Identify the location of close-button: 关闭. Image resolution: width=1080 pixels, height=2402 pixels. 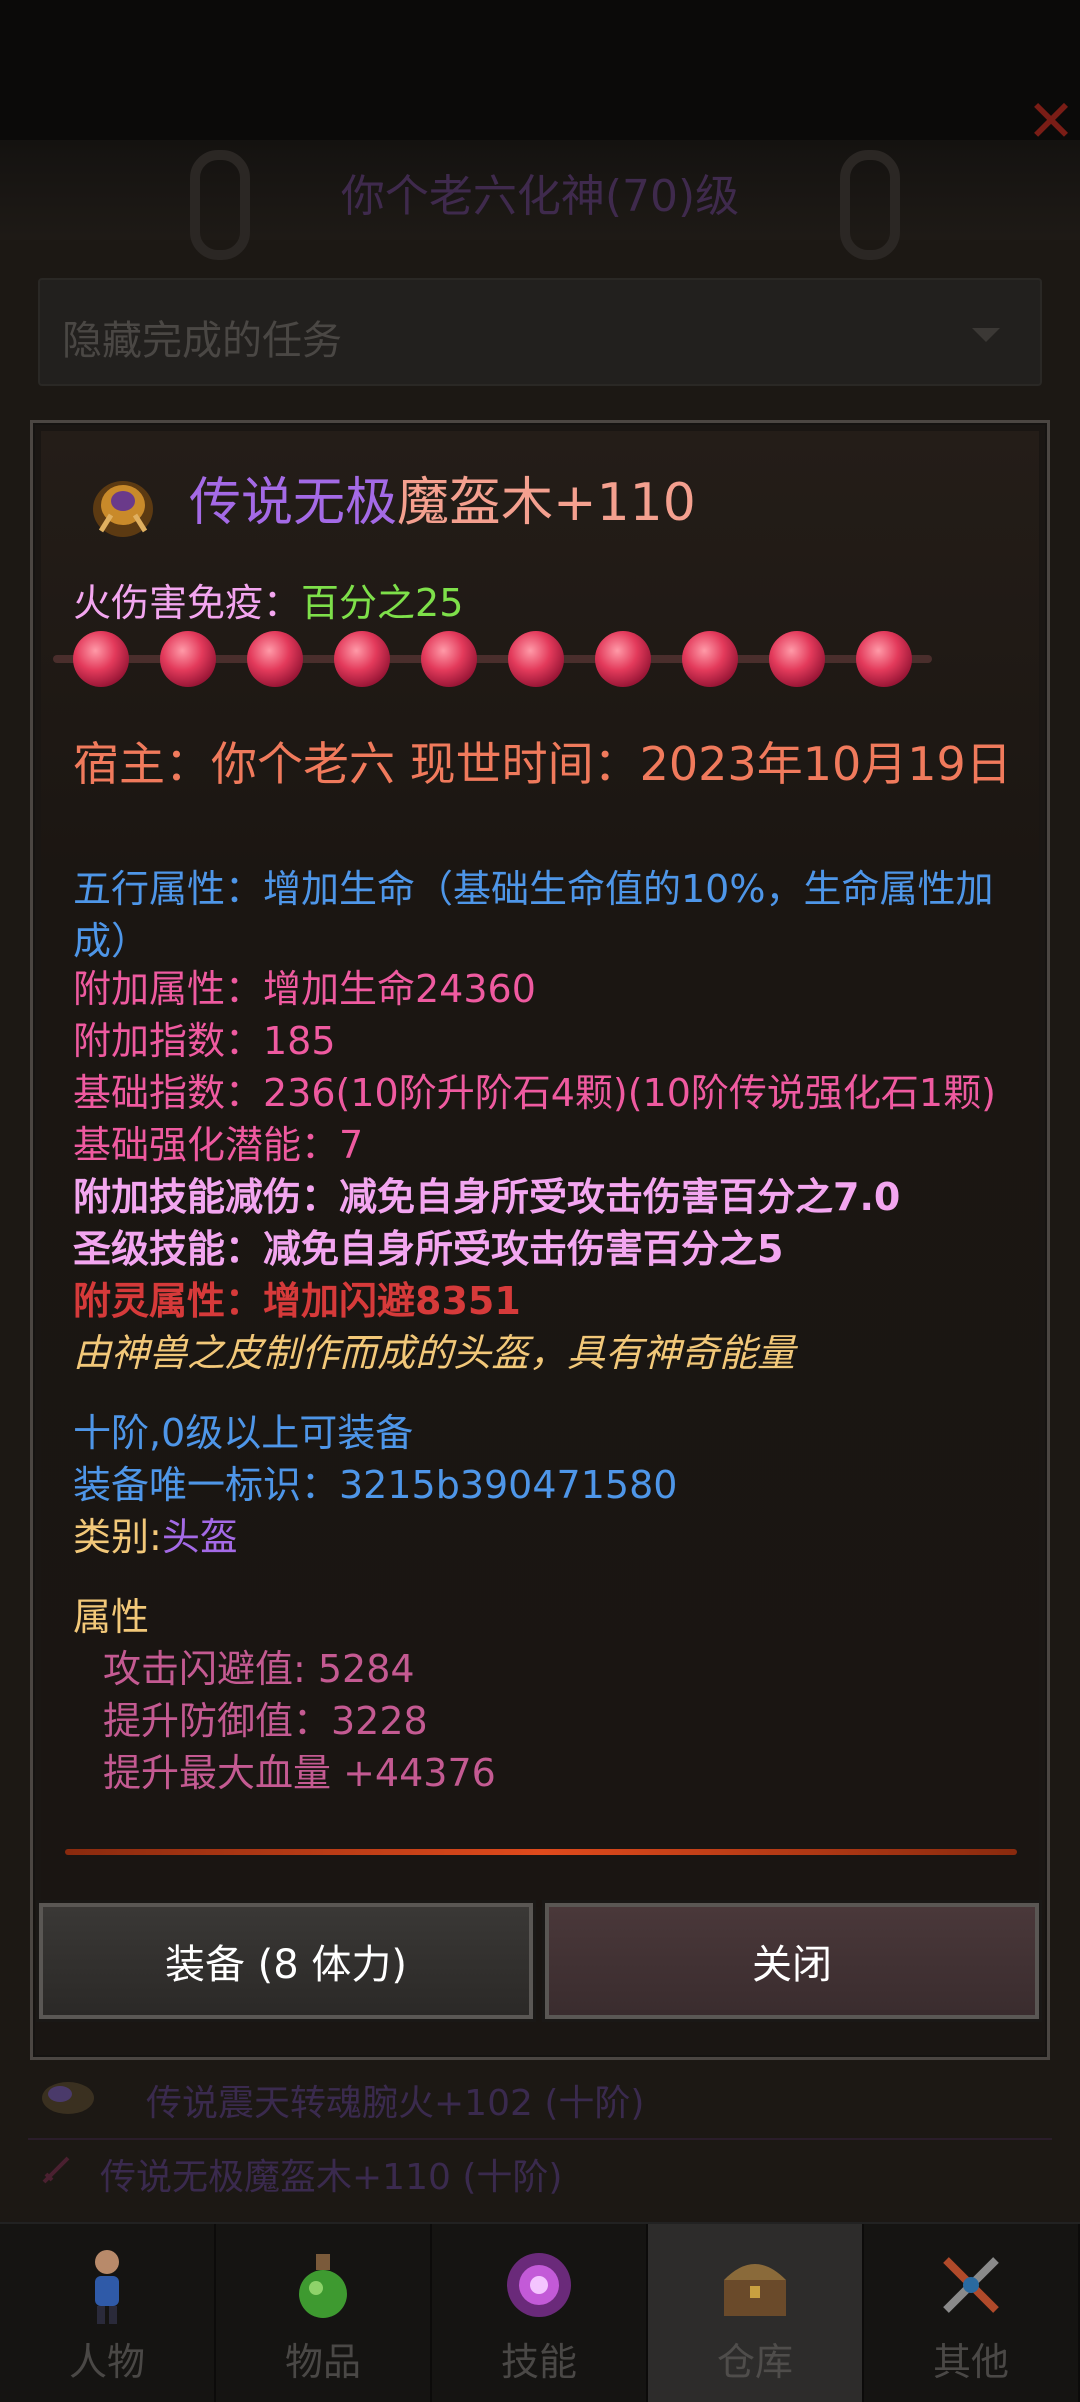
(792, 1961).